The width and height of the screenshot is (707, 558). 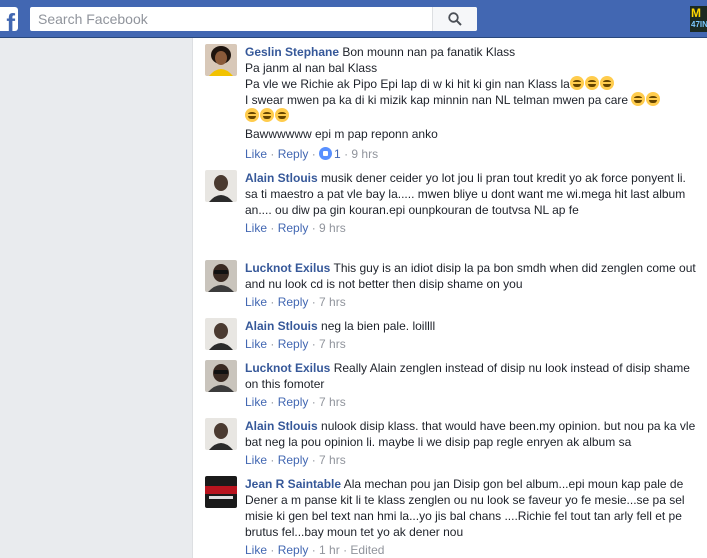 I want to click on app-badge-letter: M, so click(x=696, y=13).